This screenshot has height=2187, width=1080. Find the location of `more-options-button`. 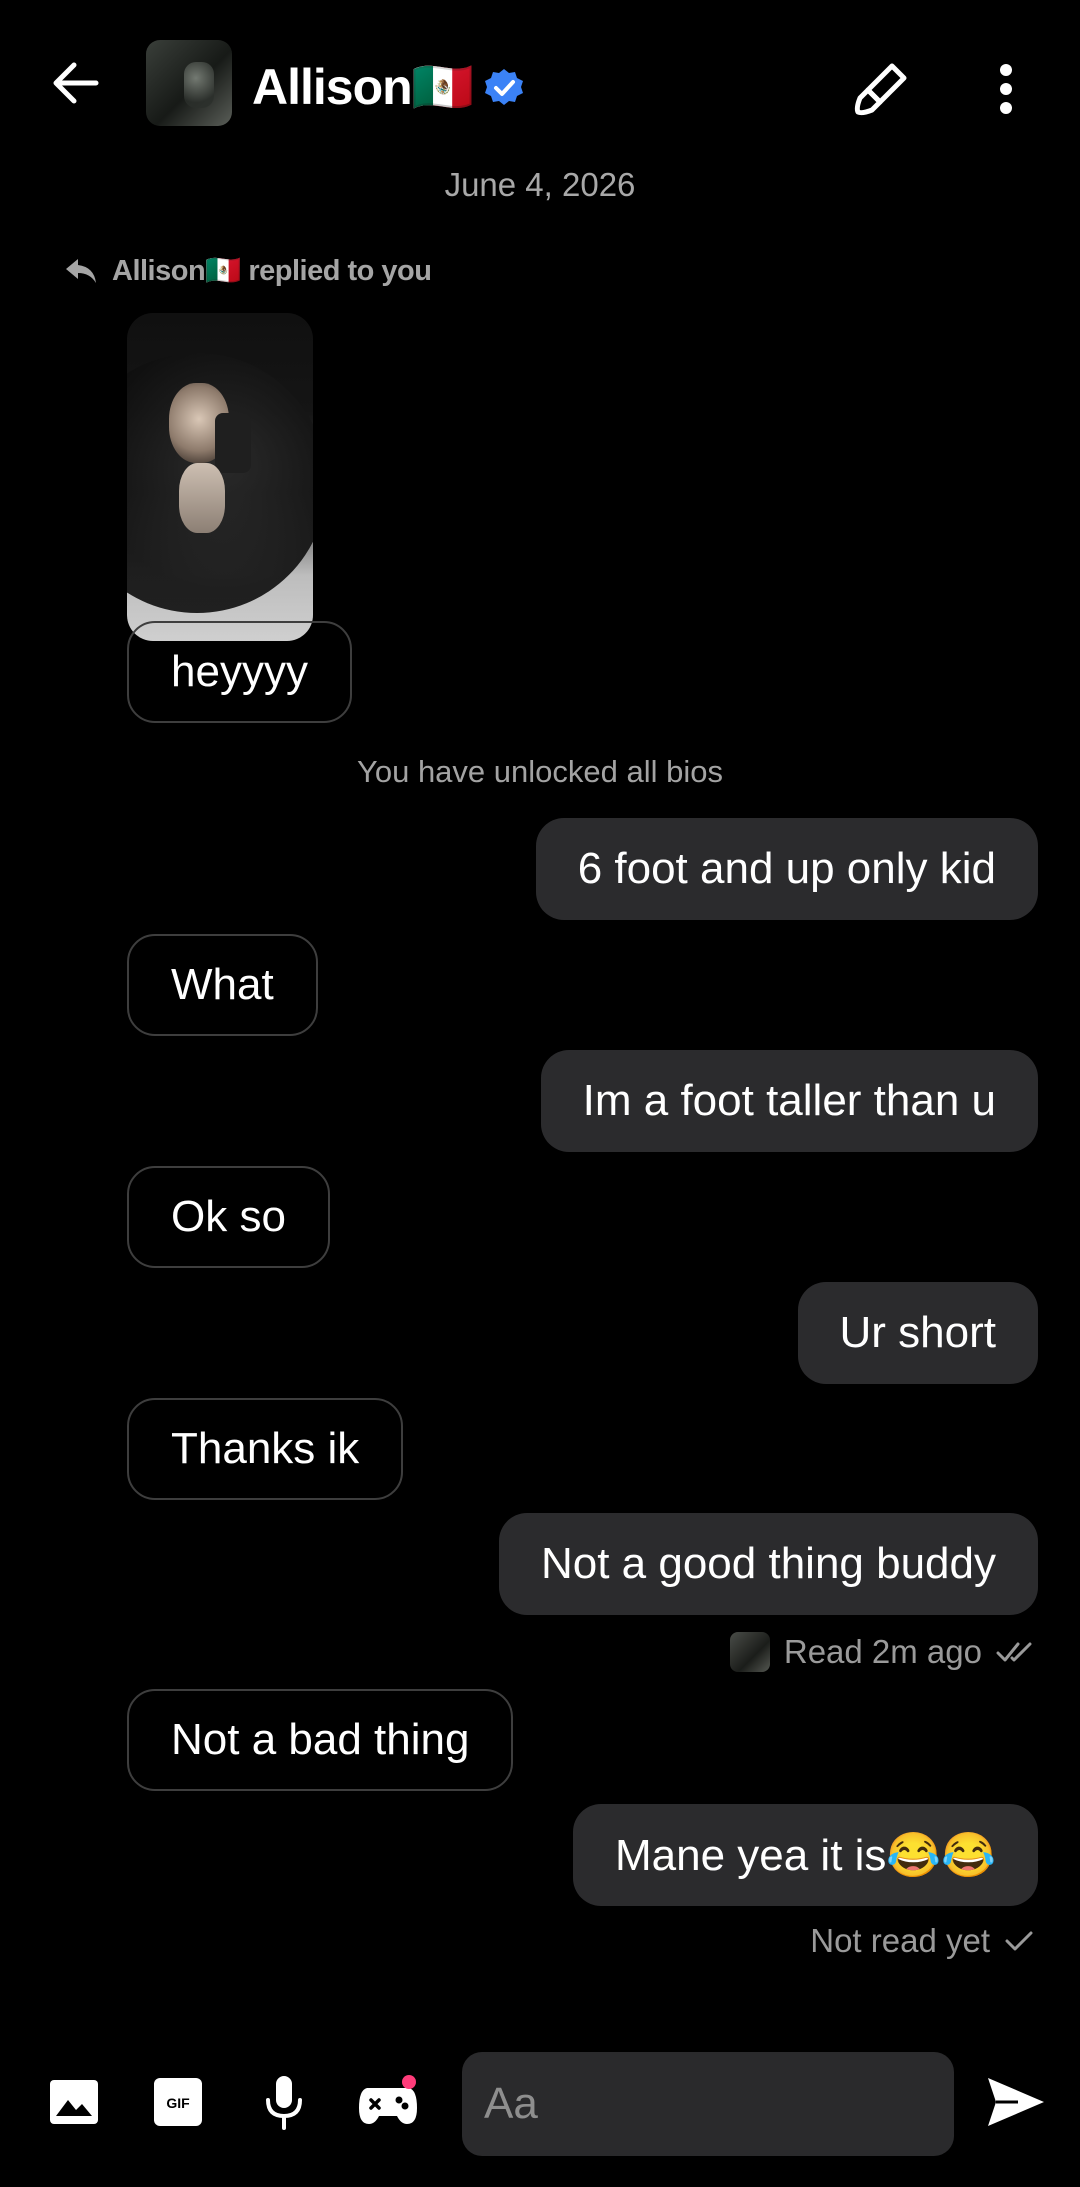

more-options-button is located at coordinates (1006, 89).